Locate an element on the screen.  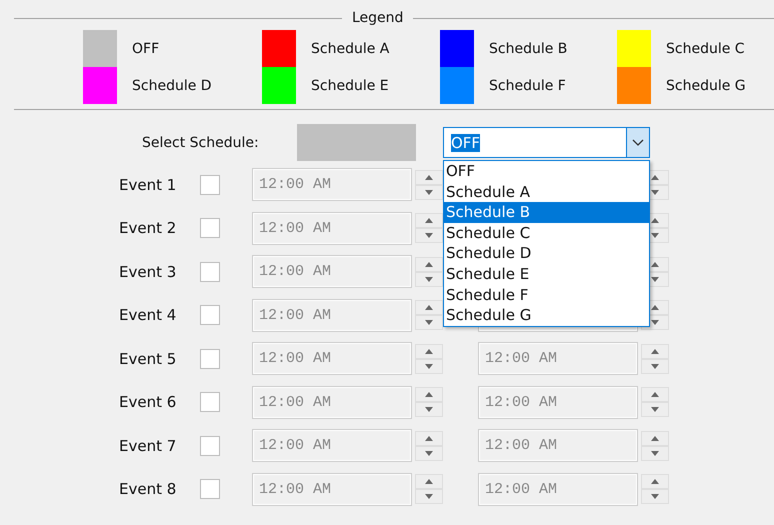
chevron-down-icon is located at coordinates (638, 142).